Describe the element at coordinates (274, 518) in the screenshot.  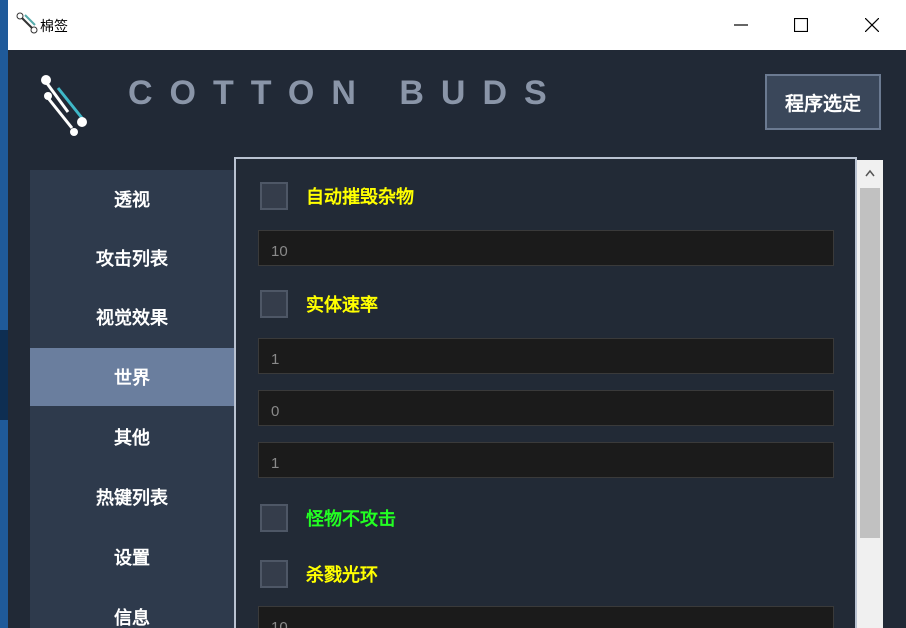
I see `mob-no-attack-checkbox` at that location.